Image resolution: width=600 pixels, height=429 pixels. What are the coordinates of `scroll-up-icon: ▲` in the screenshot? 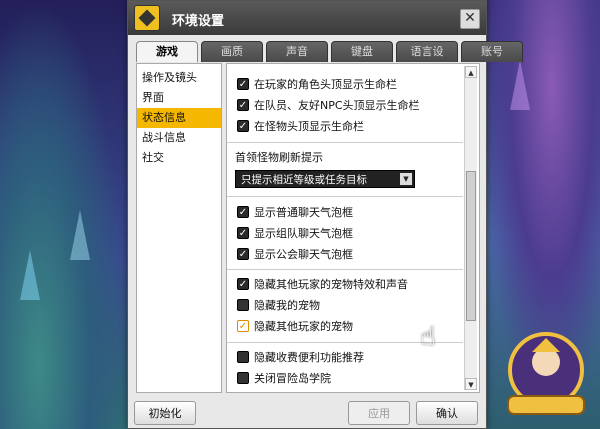 It's located at (471, 72).